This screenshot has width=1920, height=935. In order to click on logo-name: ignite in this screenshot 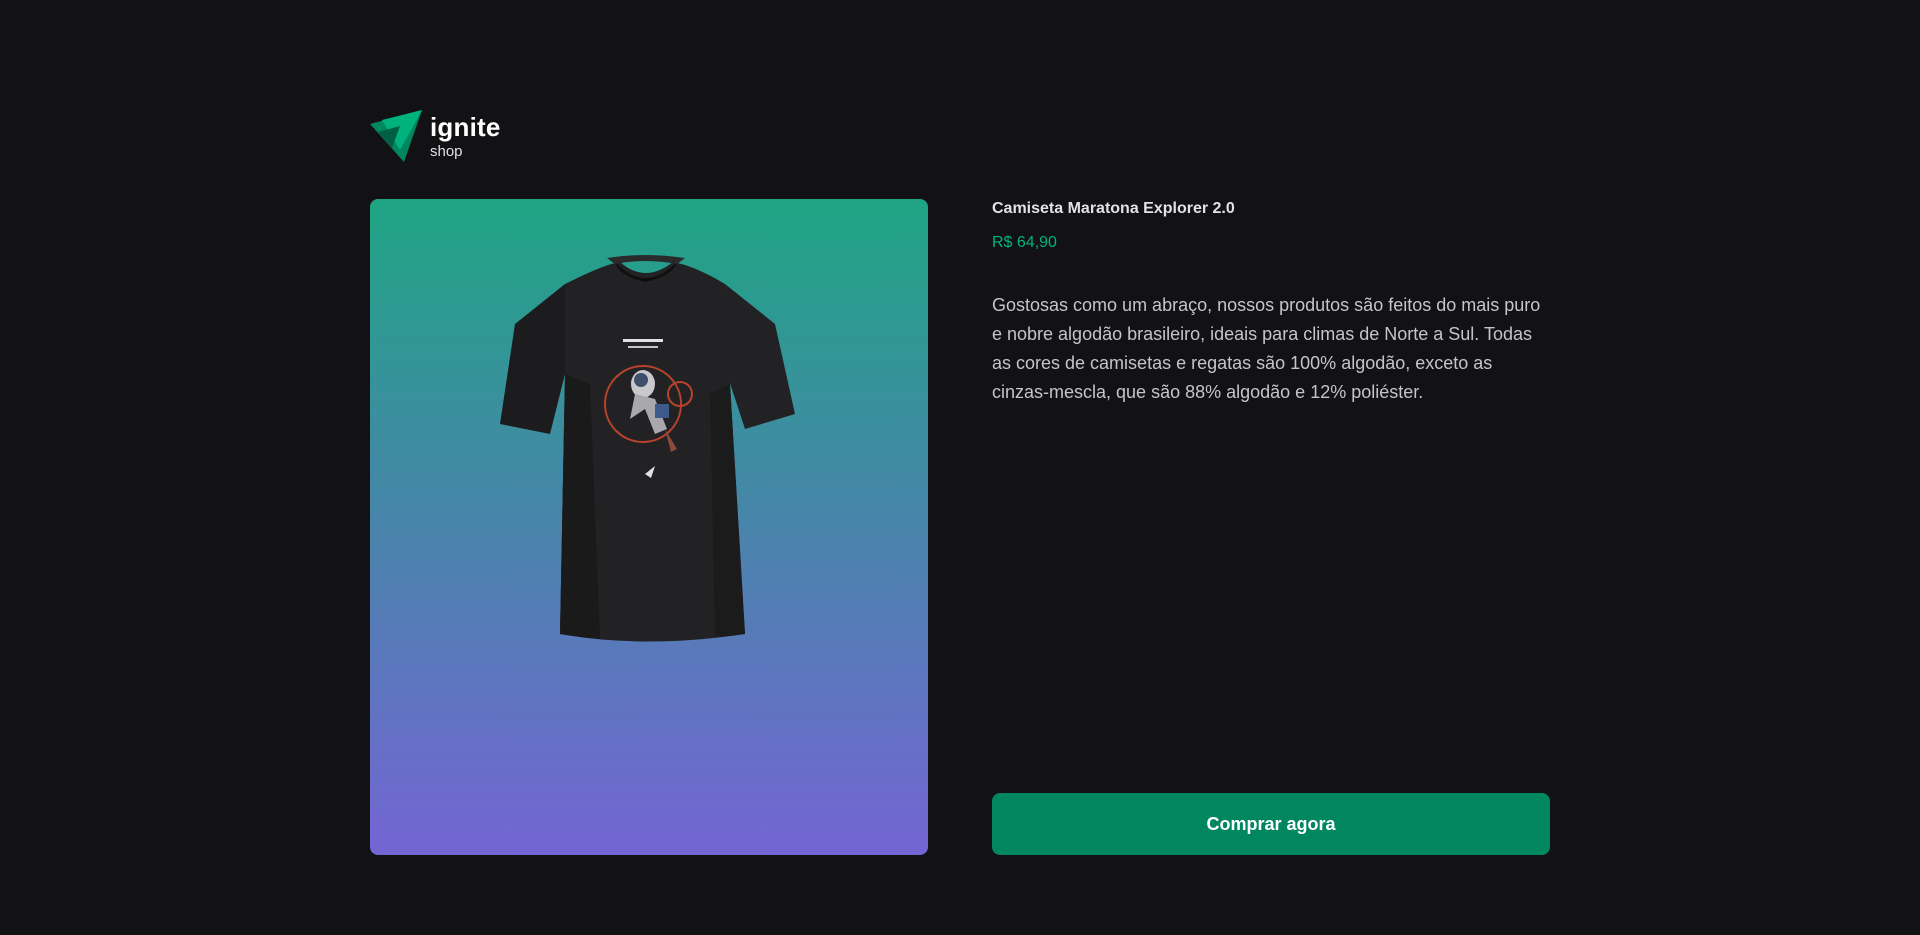, I will do `click(465, 126)`.